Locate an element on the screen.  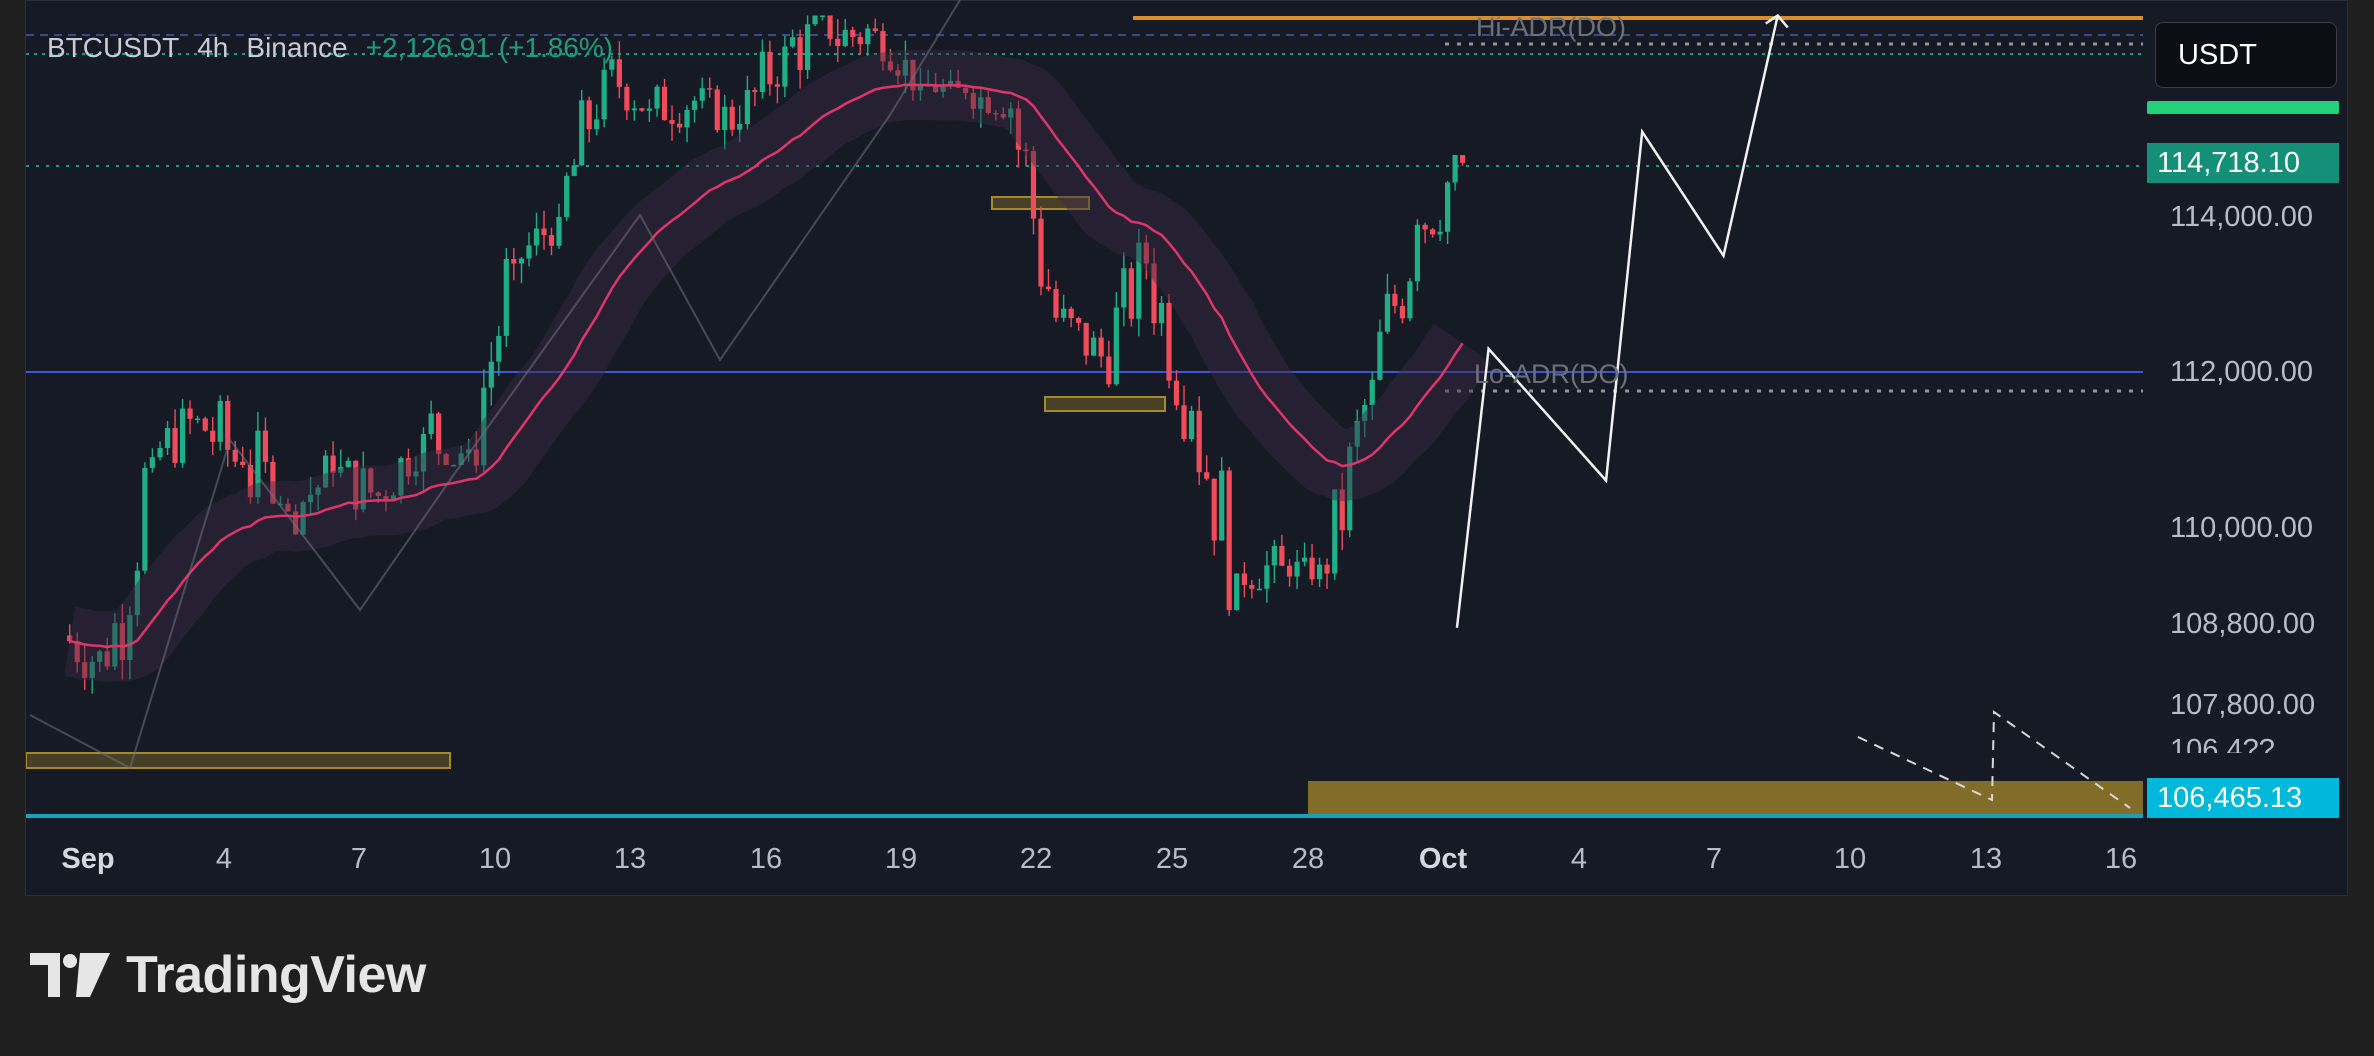
tradingview-brand: TradingView is located at coordinates (228, 975).